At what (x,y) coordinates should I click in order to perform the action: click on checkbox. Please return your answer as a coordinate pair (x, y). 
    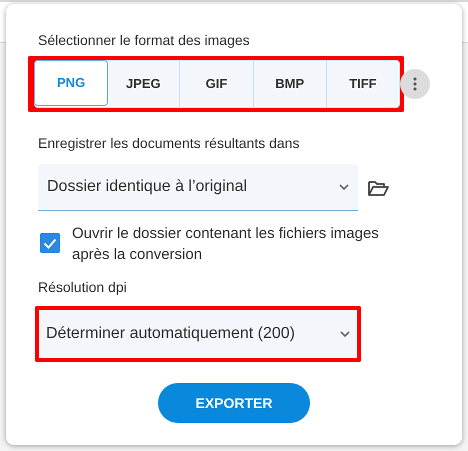
    Looking at the image, I should click on (50, 243).